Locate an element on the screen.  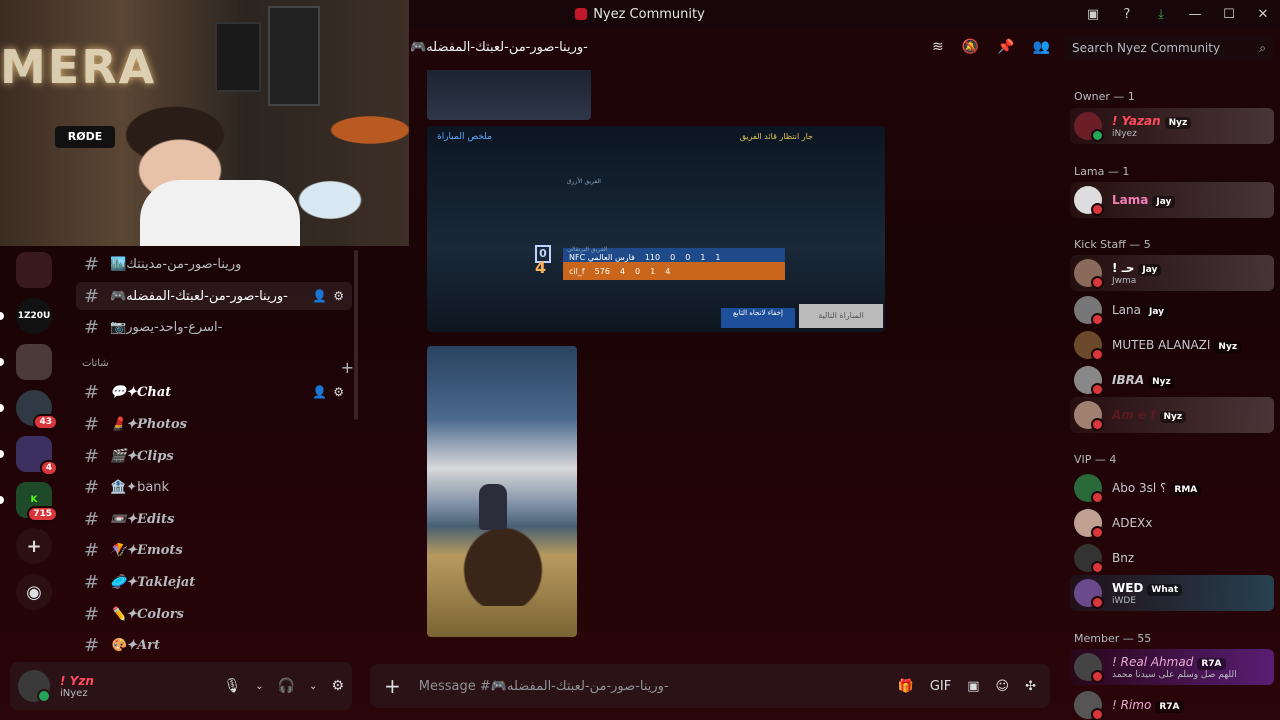
member-item: Bnz is located at coordinates (1172, 558).